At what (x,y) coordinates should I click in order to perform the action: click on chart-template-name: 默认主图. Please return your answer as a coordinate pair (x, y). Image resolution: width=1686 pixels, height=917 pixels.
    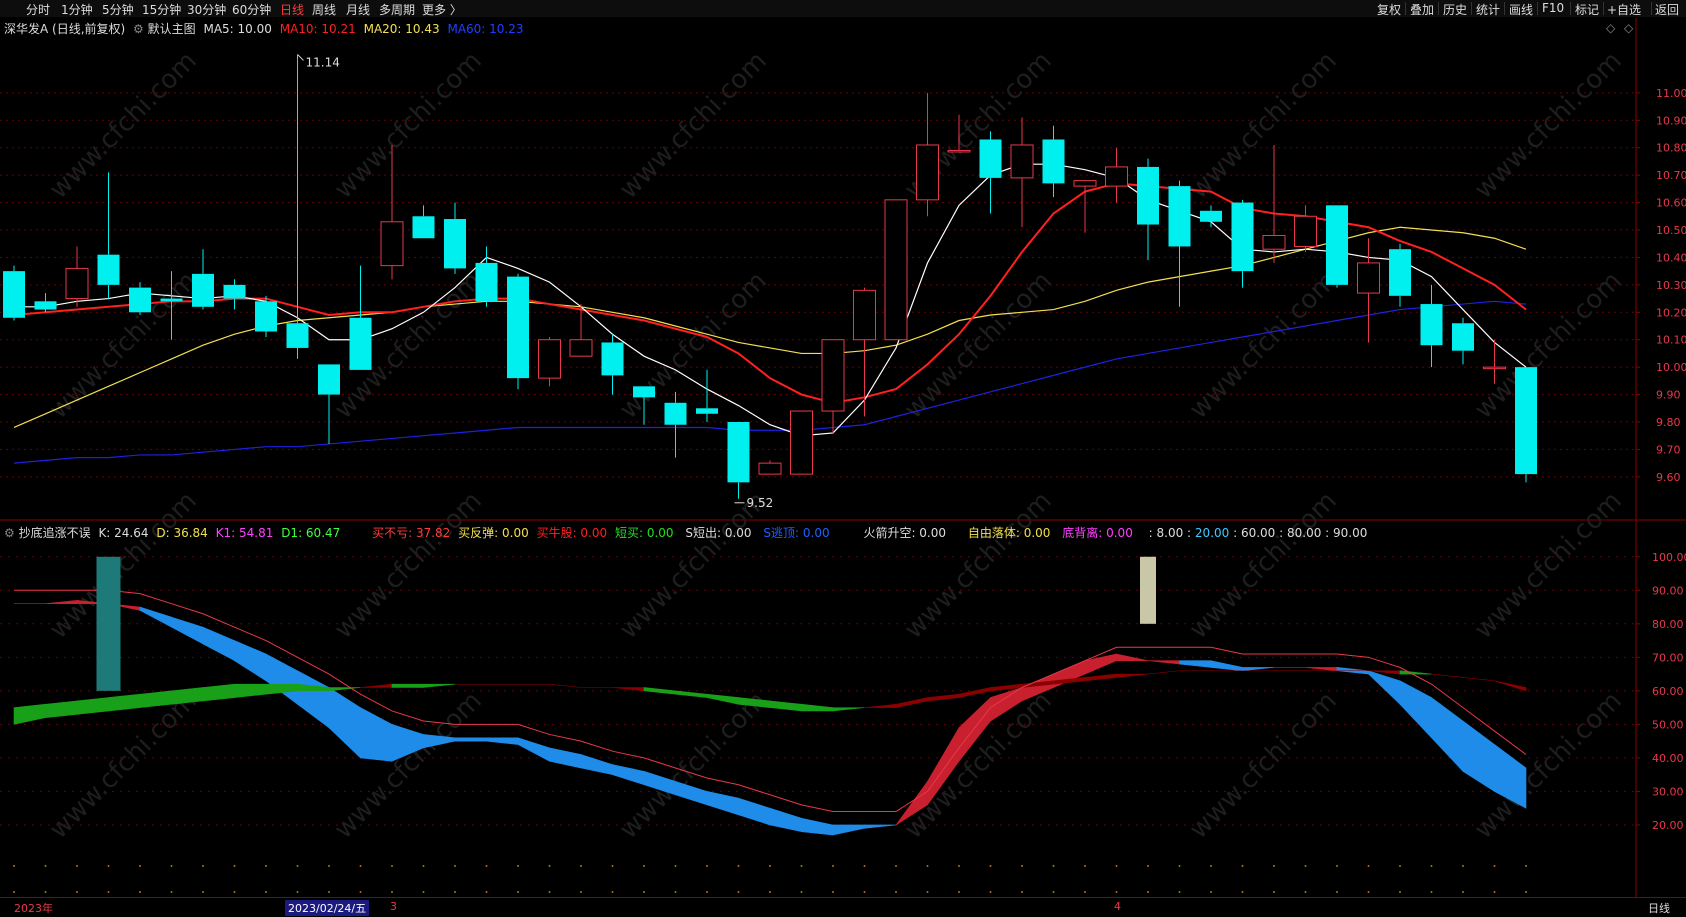
    Looking at the image, I should click on (172, 29).